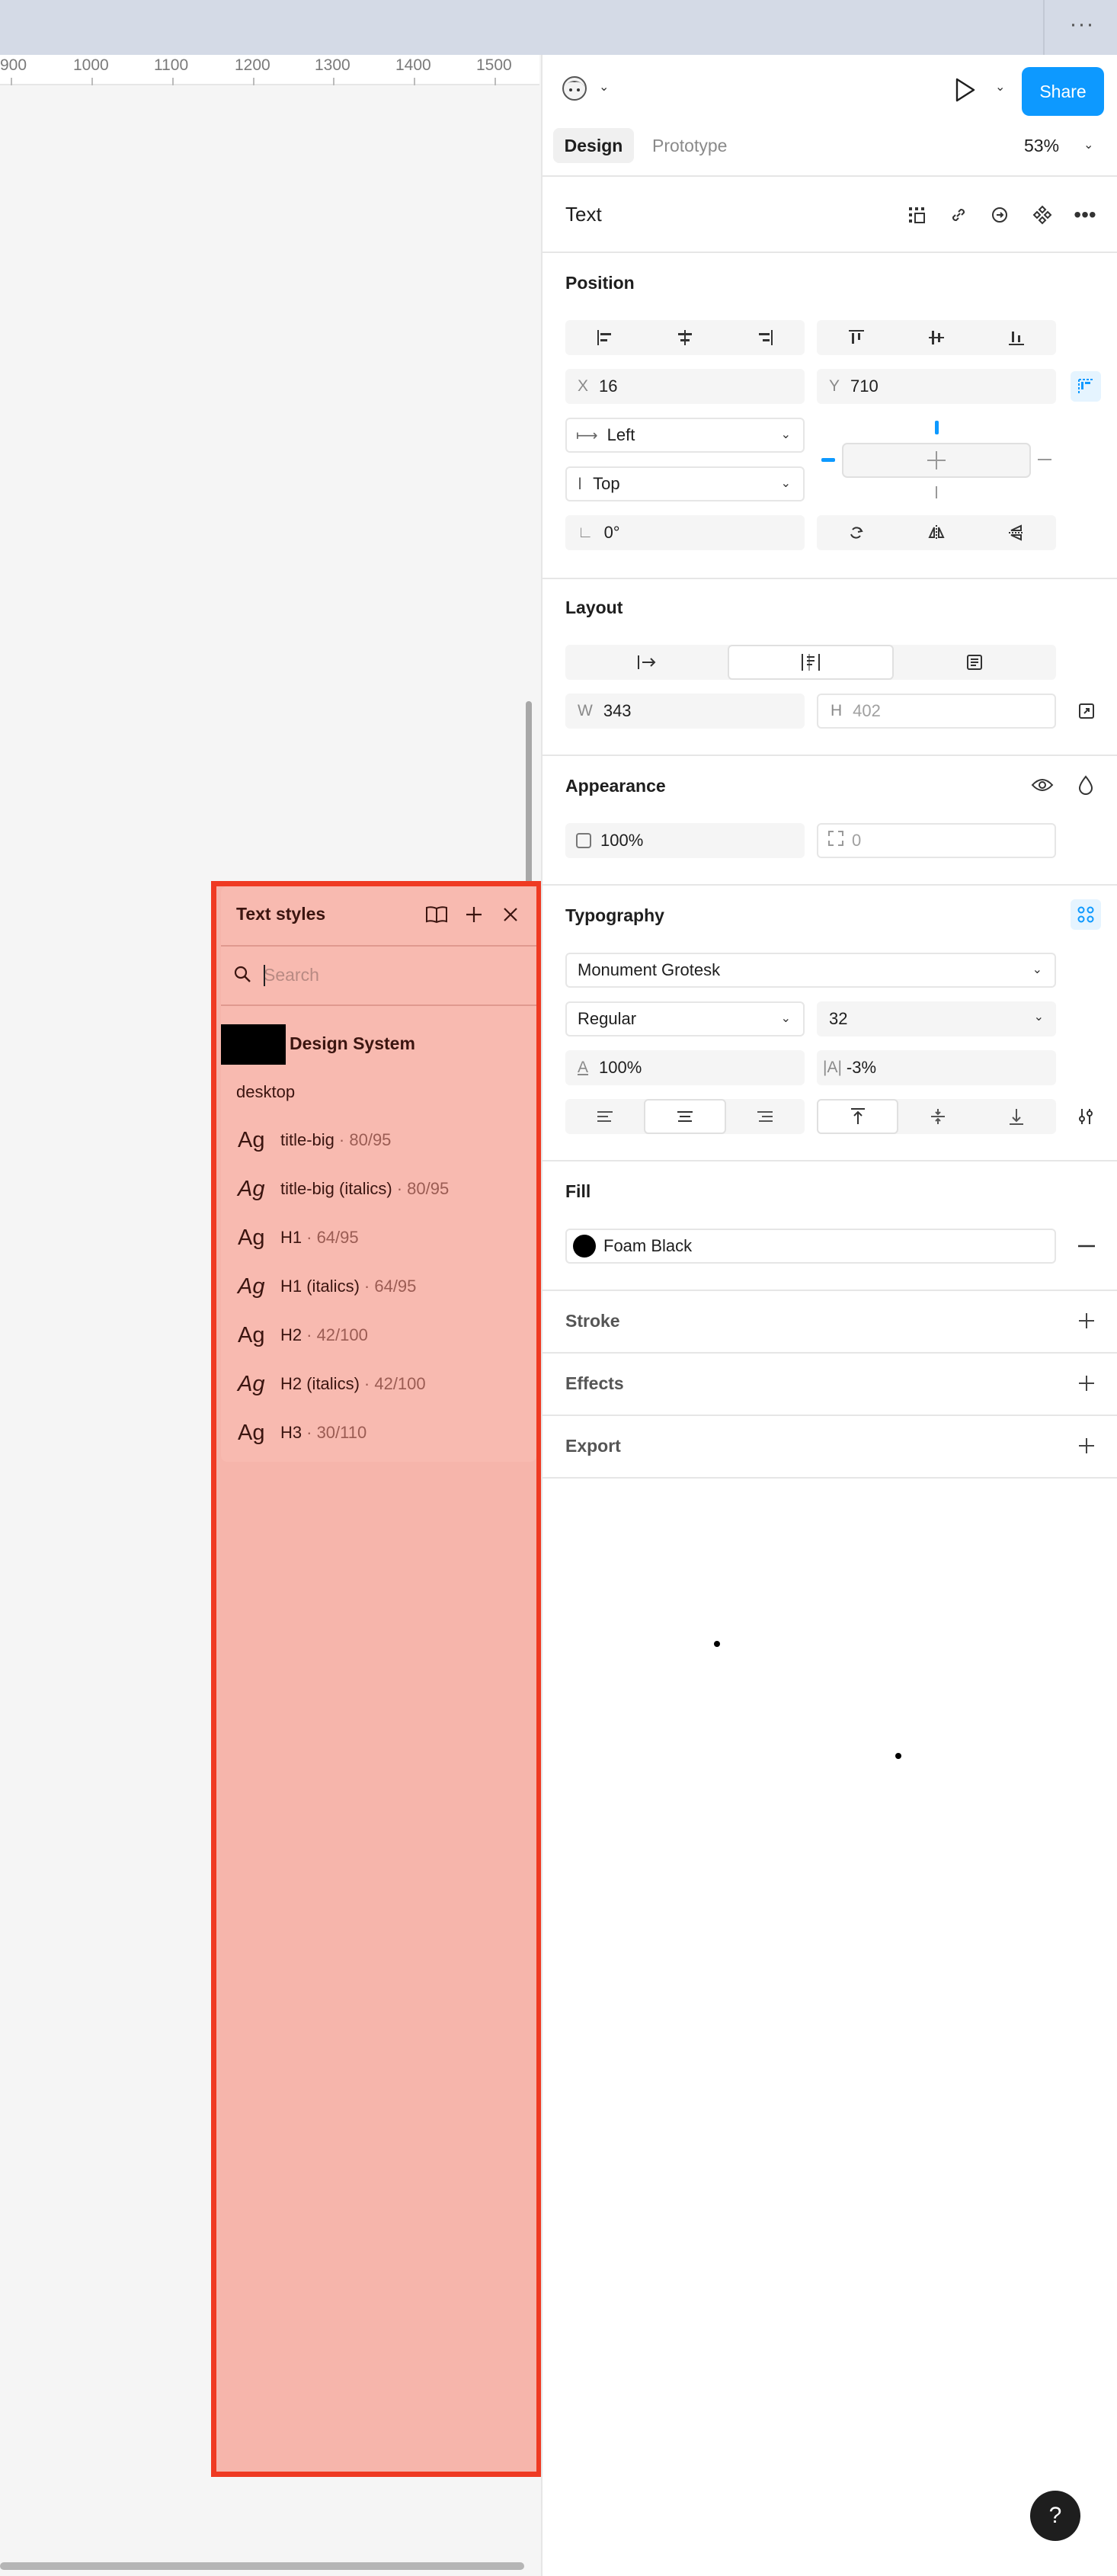 This screenshot has width=1117, height=2576. What do you see at coordinates (336, 1432) in the screenshot?
I see `style-meta: · 30/110` at bounding box center [336, 1432].